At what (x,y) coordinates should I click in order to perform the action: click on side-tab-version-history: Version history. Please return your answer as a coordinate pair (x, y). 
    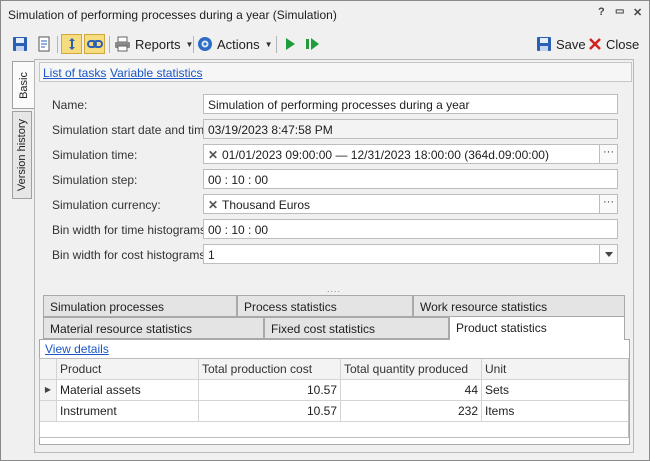
    Looking at the image, I should click on (22, 155).